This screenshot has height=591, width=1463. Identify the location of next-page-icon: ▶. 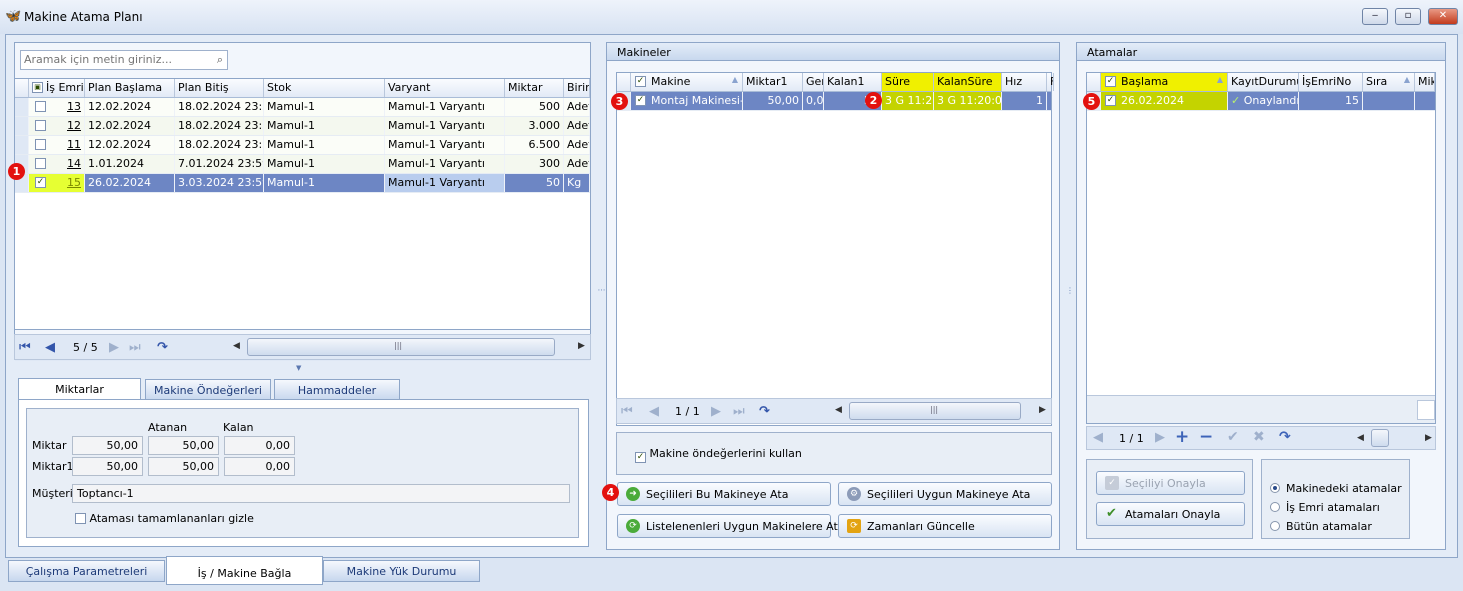
(114, 347).